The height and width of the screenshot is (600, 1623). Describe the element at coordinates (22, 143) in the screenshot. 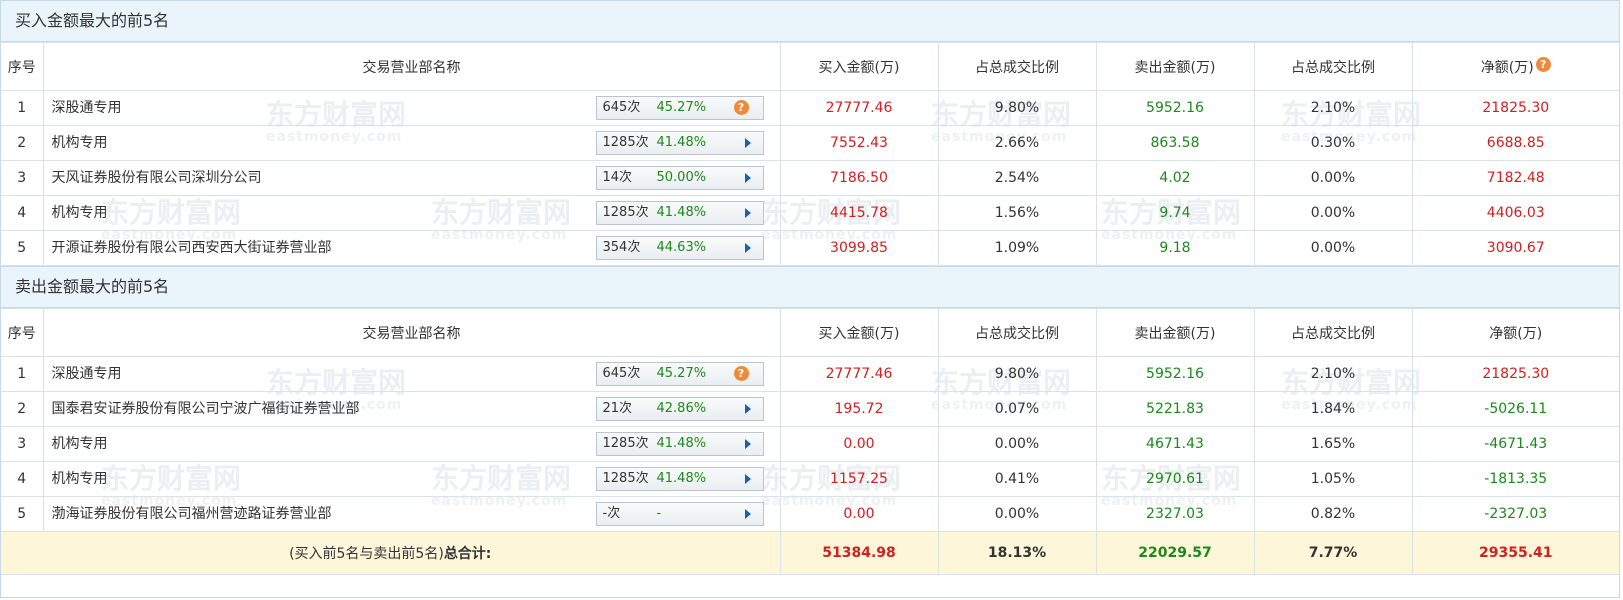

I see `row-index: 2` at that location.